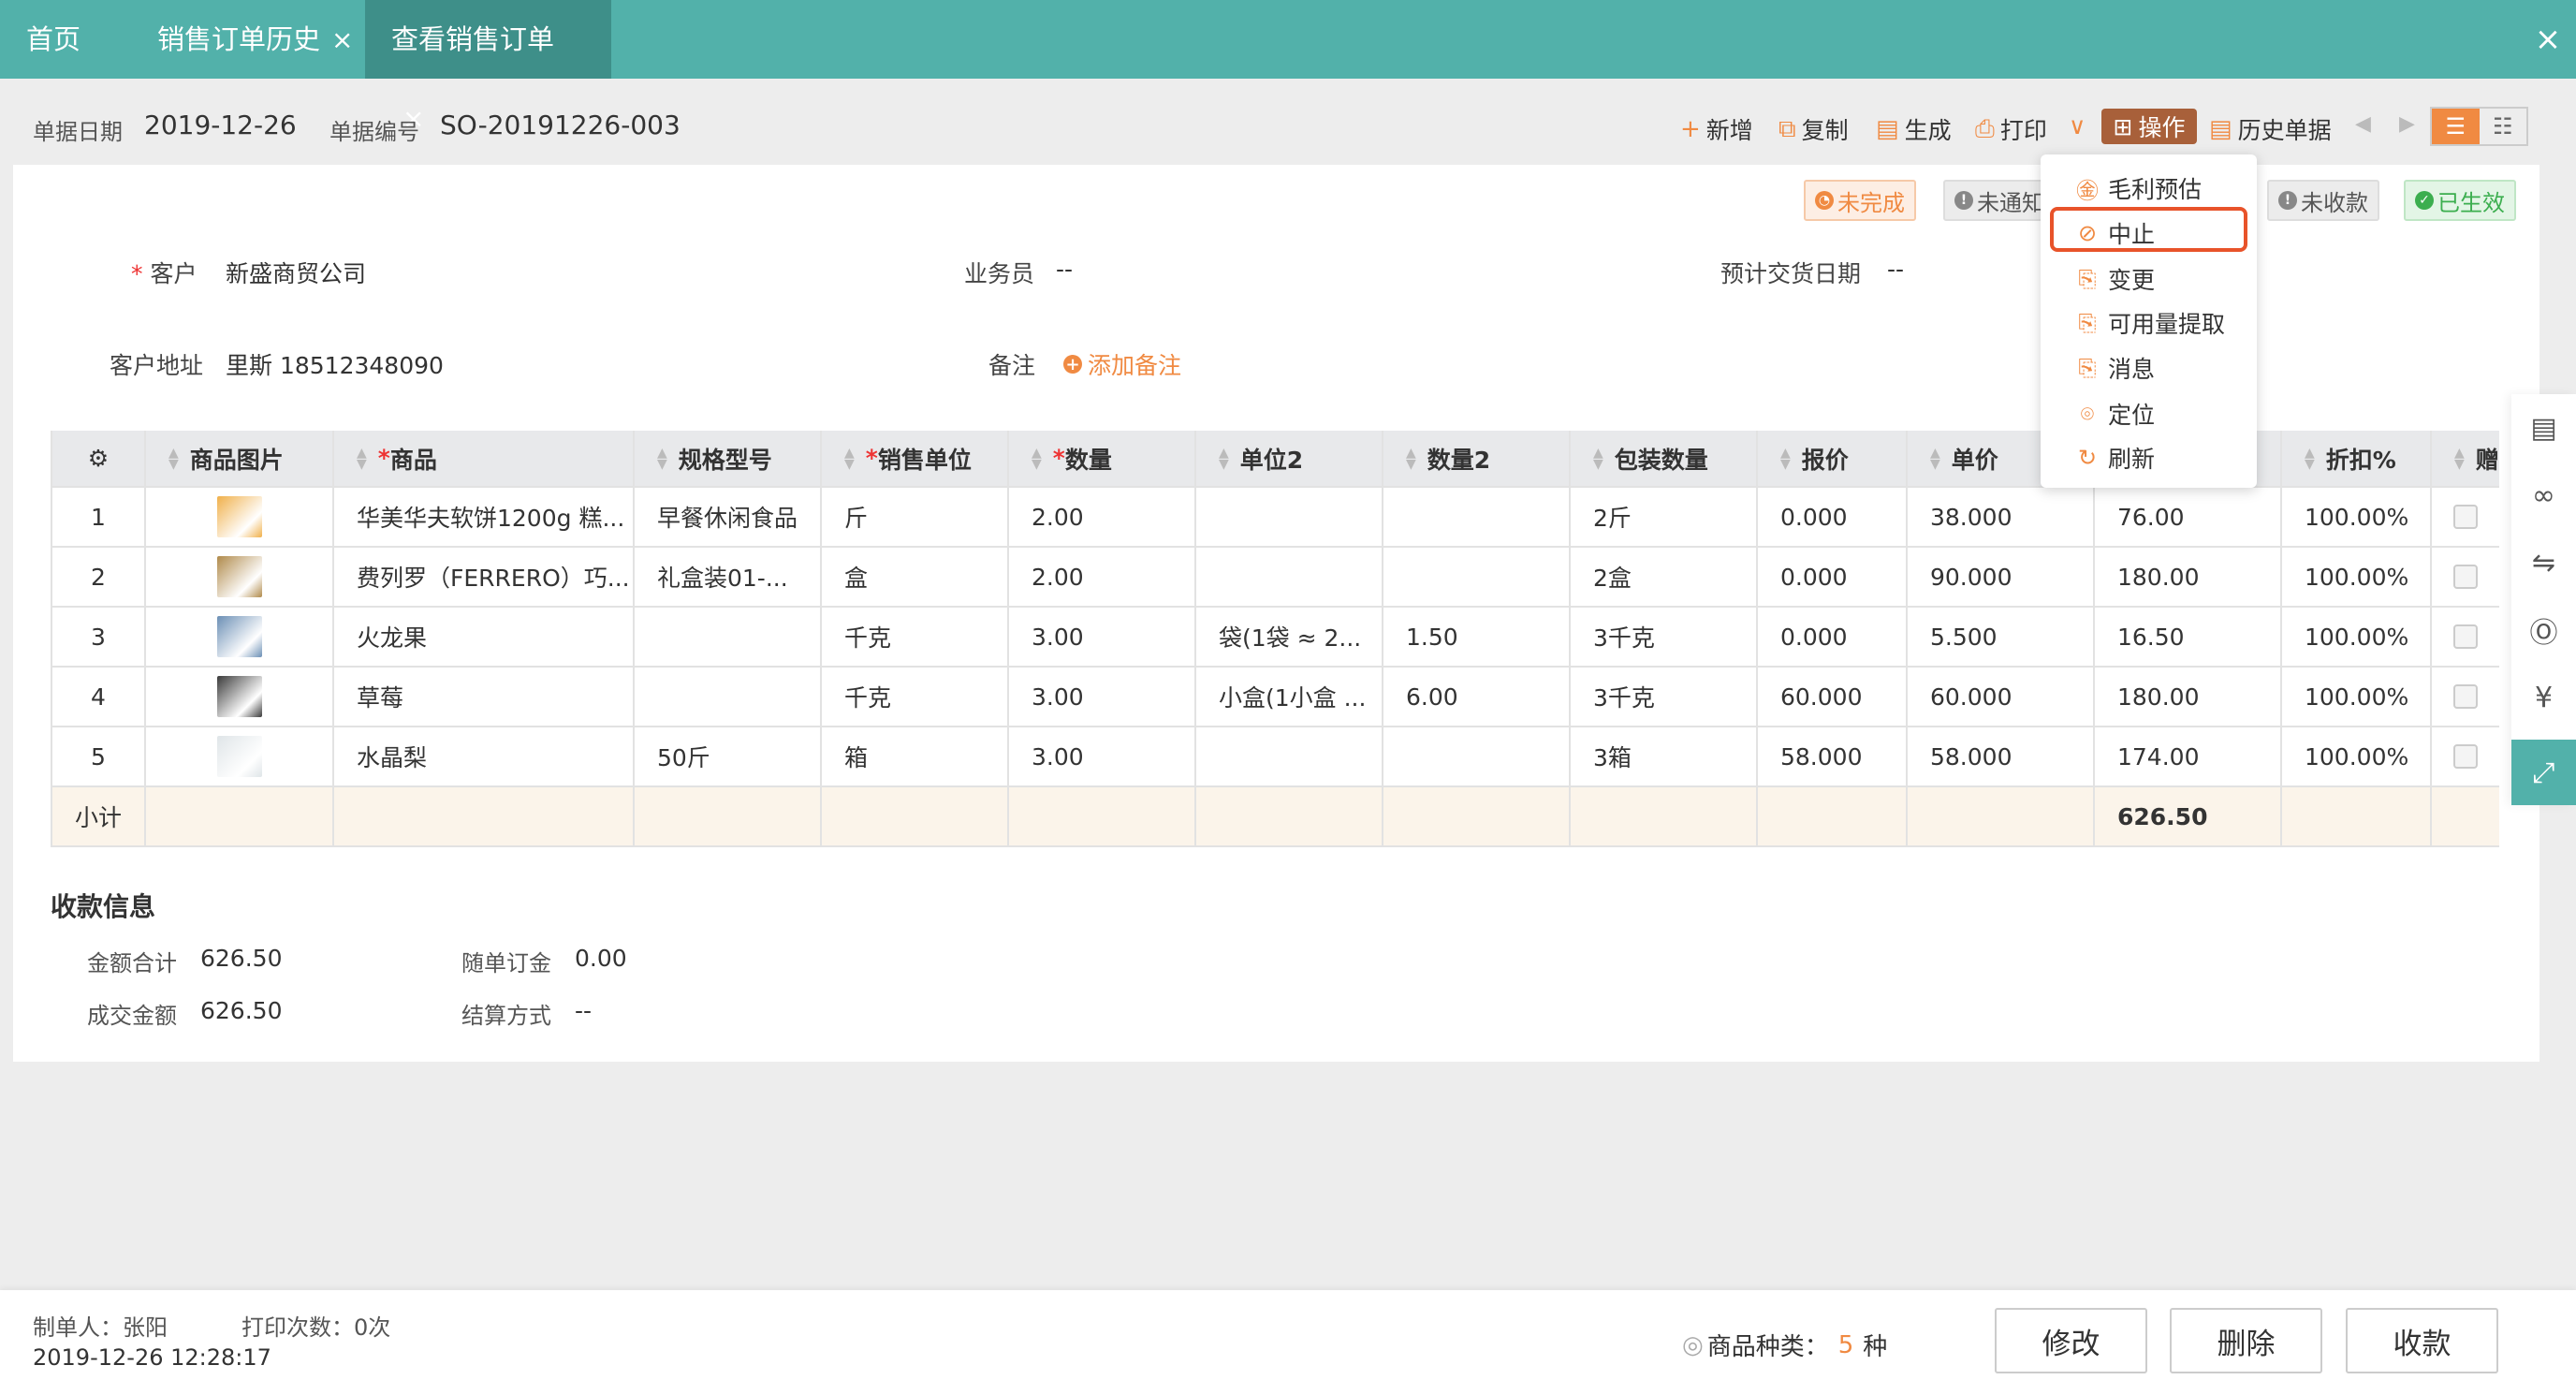  I want to click on window-close-button: ×, so click(2548, 39).